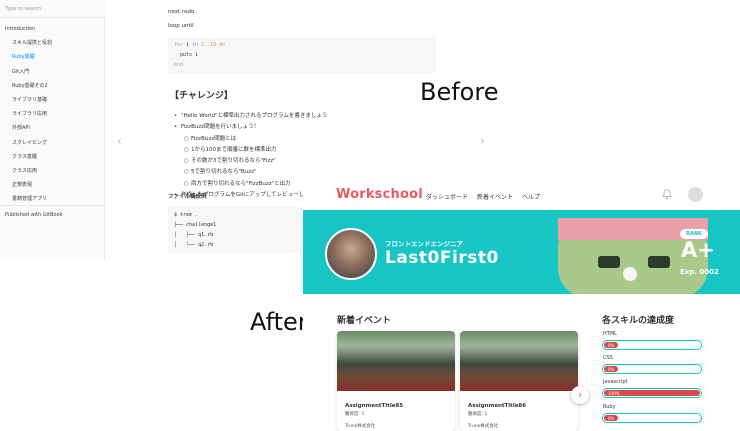 Image resolution: width=740 pixels, height=431 pixels. I want to click on nav-help: ヘルプ, so click(531, 196).